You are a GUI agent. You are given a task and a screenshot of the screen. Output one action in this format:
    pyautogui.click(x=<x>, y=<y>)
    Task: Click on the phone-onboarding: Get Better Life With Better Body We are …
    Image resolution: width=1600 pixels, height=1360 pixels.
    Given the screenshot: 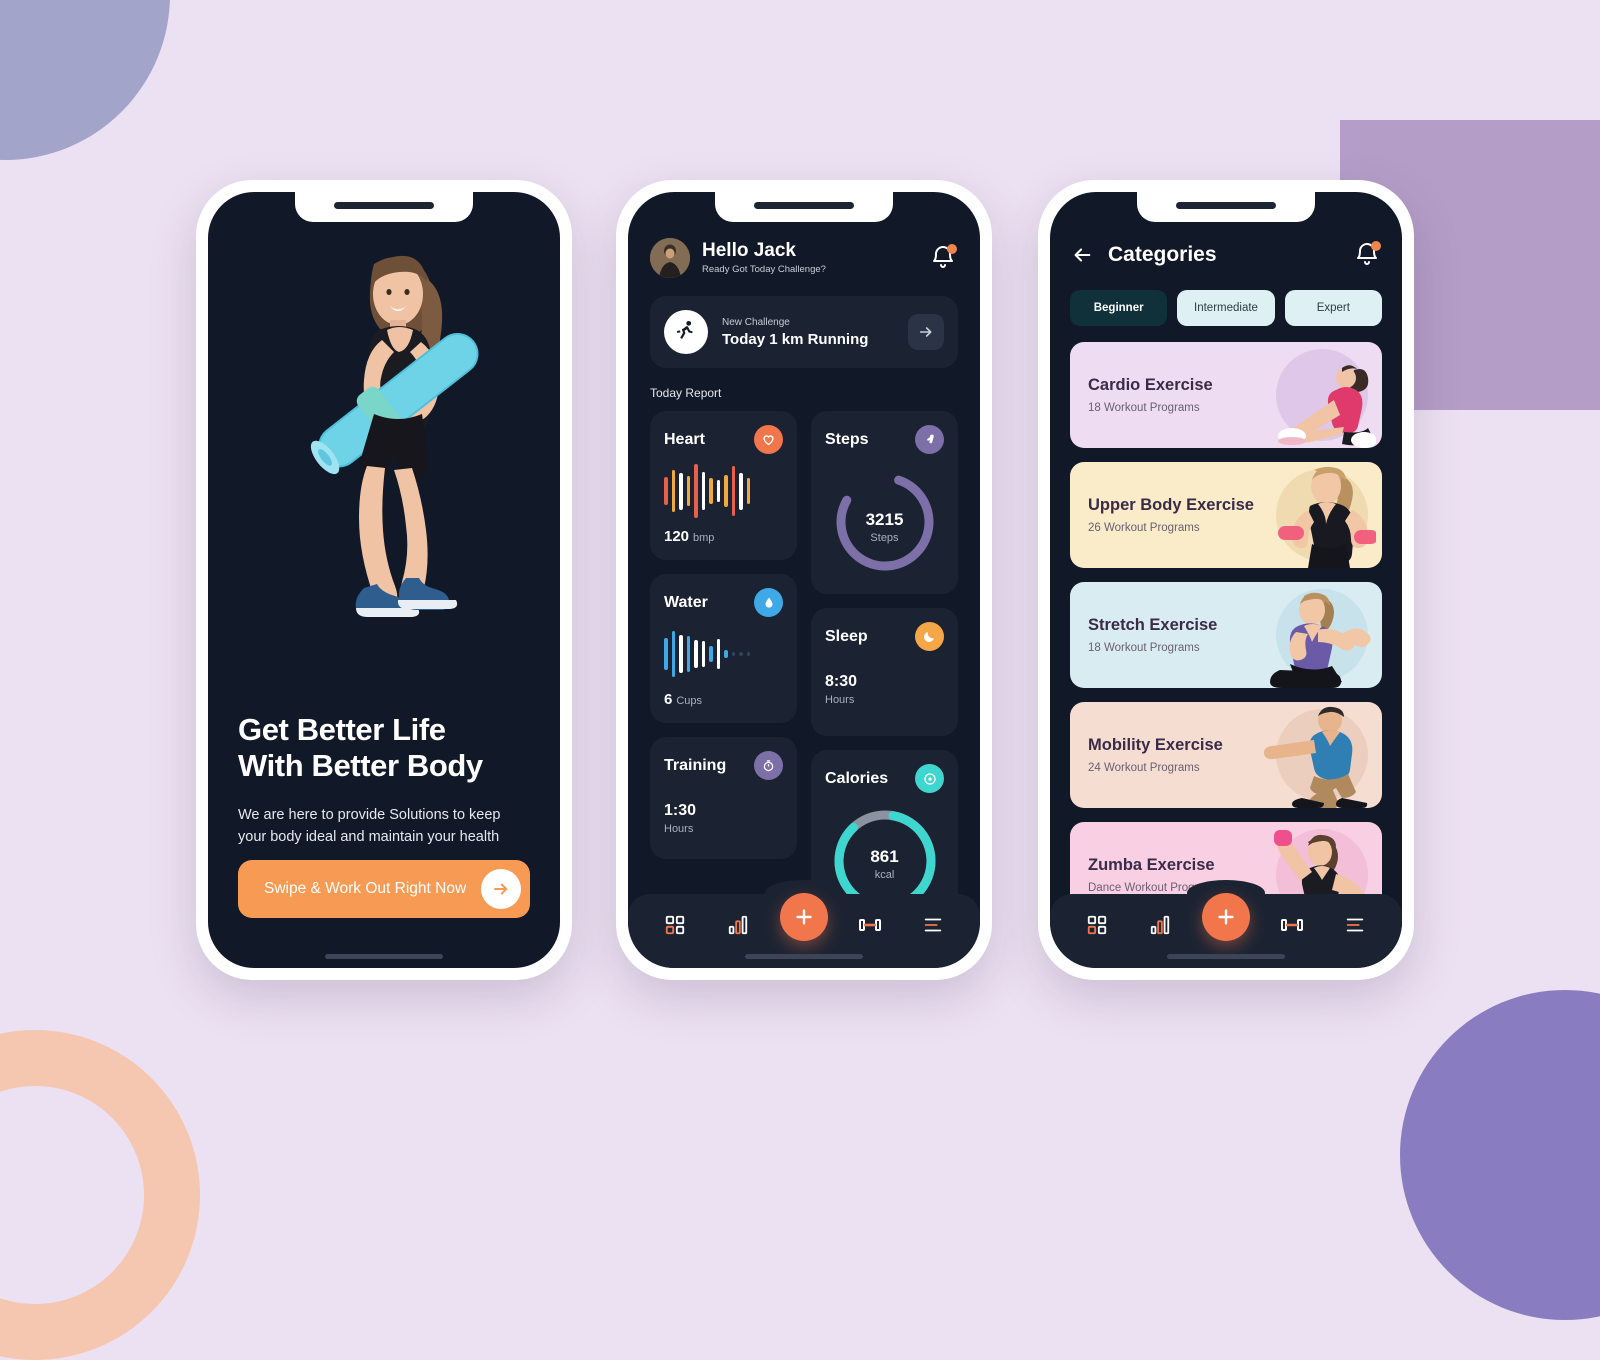 What is the action you would take?
    pyautogui.click(x=384, y=580)
    